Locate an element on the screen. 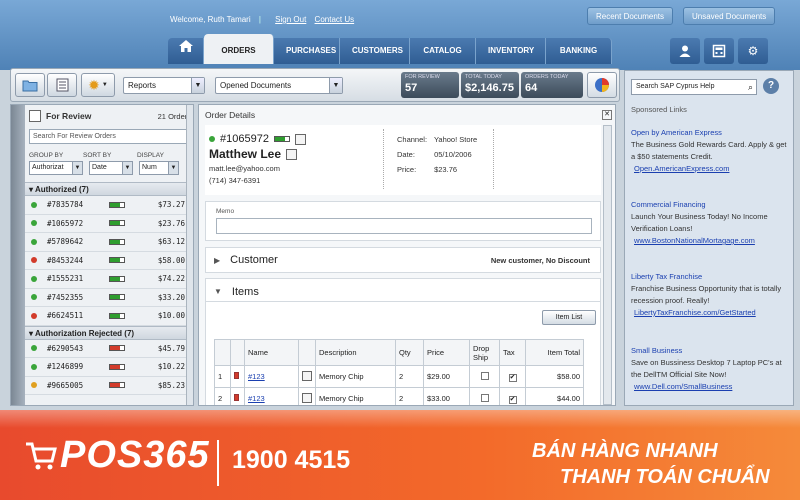  item-row: 1 #123 Memory Chip 2 $29.00 ✔ $58.00 is located at coordinates (399, 376).